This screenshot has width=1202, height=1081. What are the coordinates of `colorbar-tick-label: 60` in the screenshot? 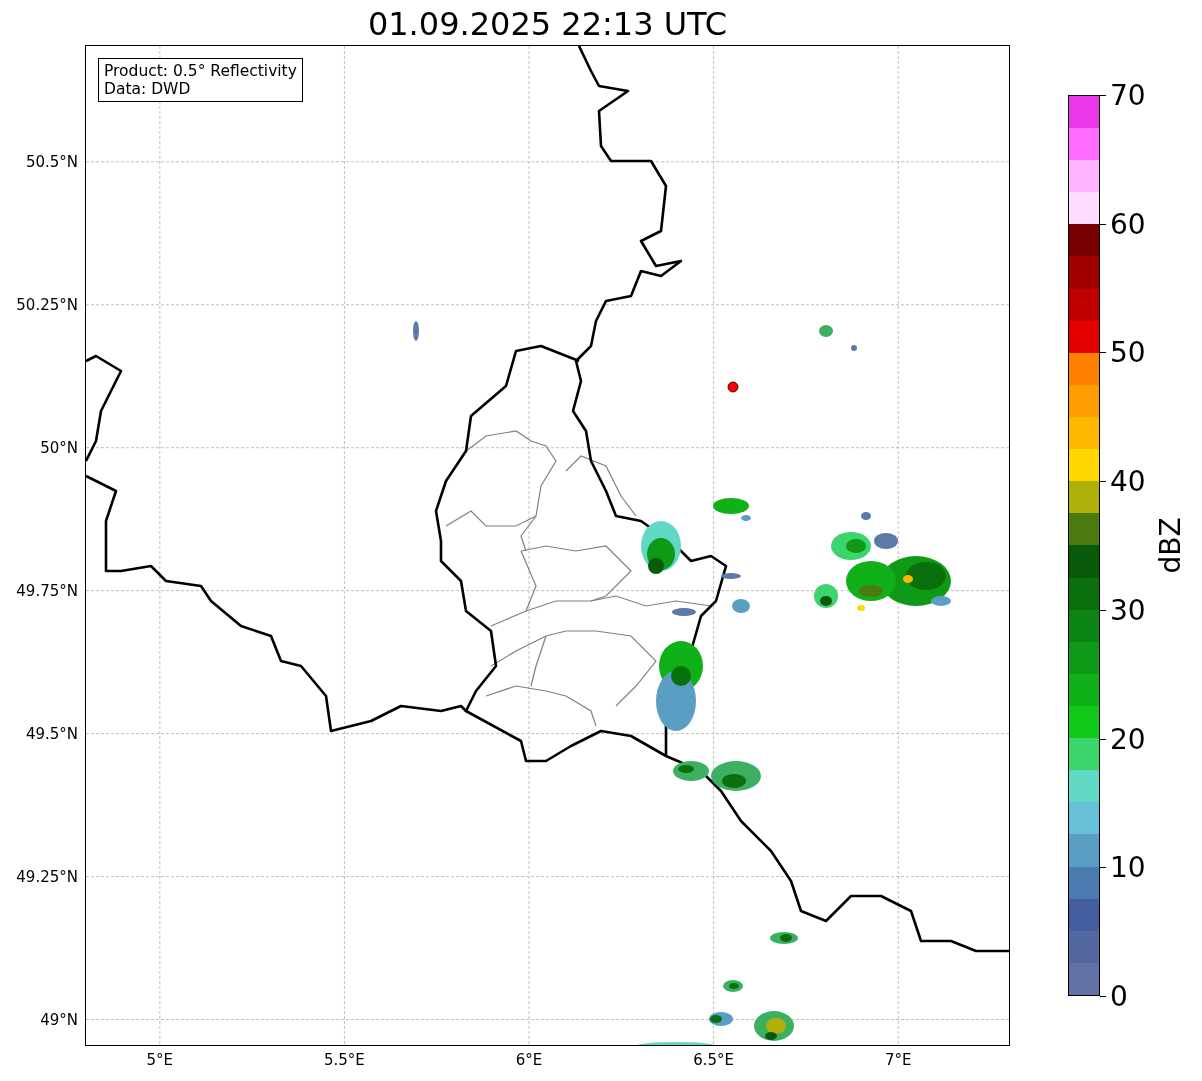 It's located at (1128, 224).